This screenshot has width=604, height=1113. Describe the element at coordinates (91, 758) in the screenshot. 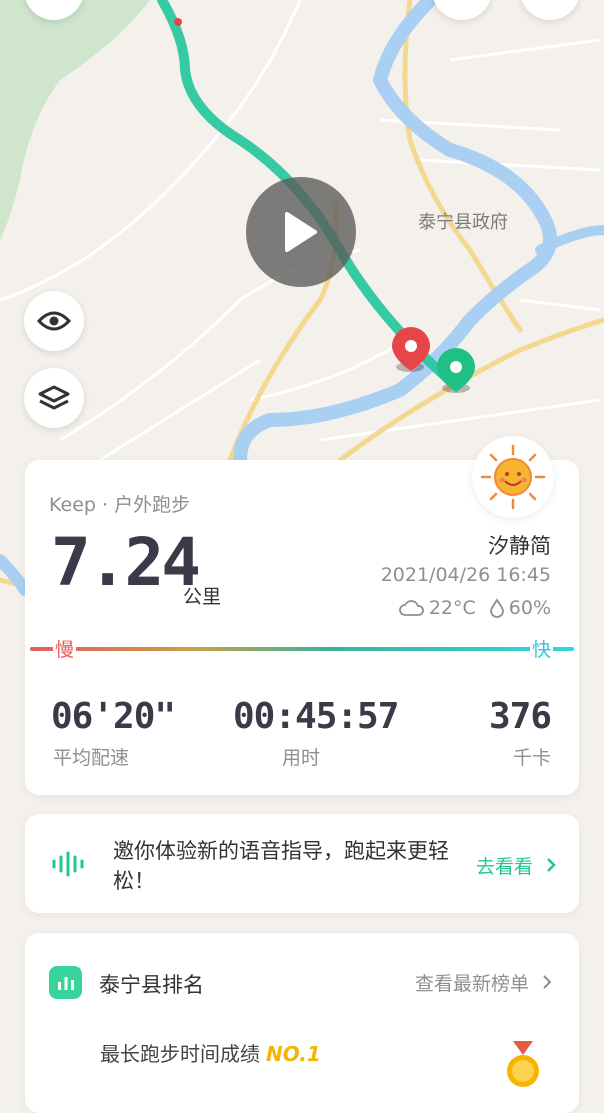

I see `avg-pace-label: 平均配速` at that location.